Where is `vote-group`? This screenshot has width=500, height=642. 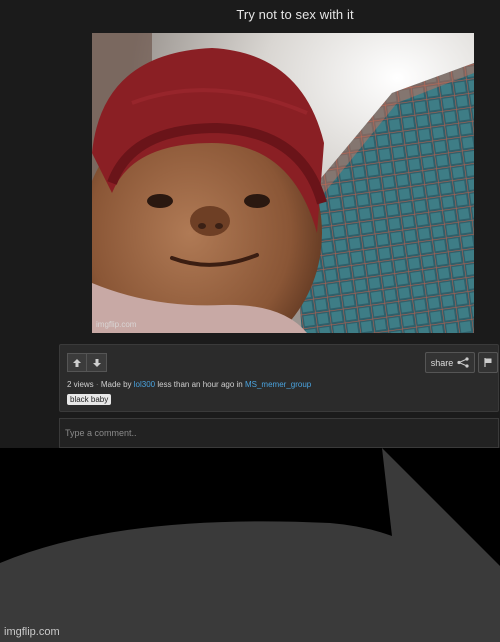
vote-group is located at coordinates (87, 362).